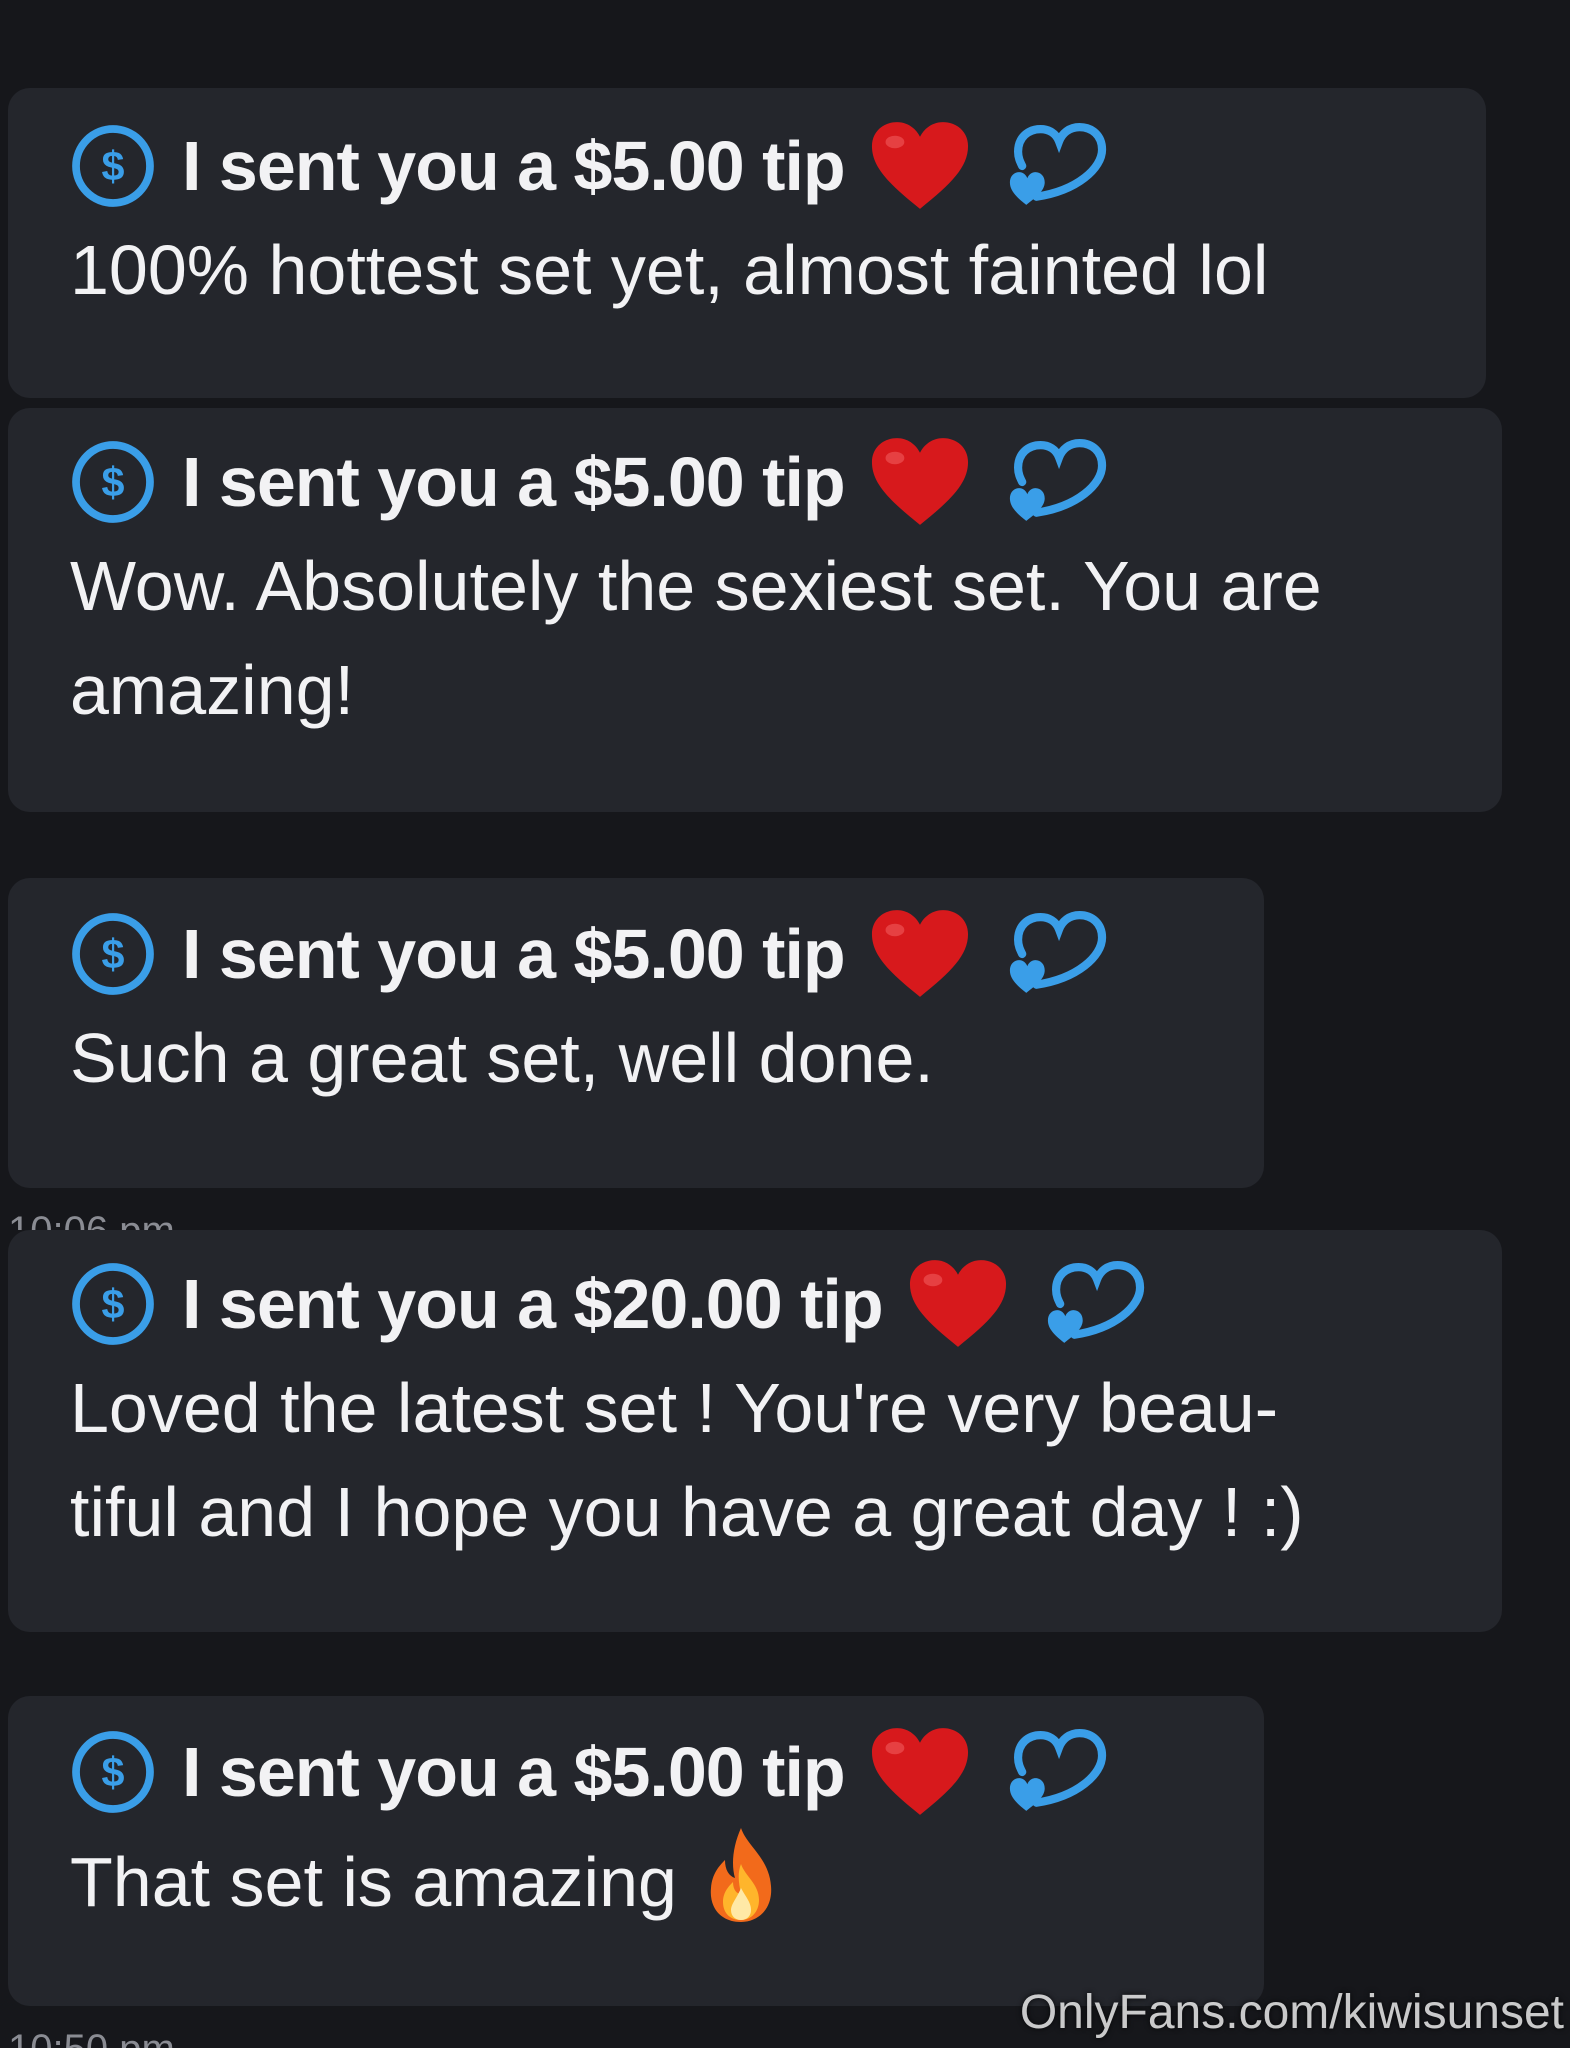 This screenshot has height=2048, width=1570. I want to click on tip-amount-text: I sent you a $20.00 tip, so click(533, 1304).